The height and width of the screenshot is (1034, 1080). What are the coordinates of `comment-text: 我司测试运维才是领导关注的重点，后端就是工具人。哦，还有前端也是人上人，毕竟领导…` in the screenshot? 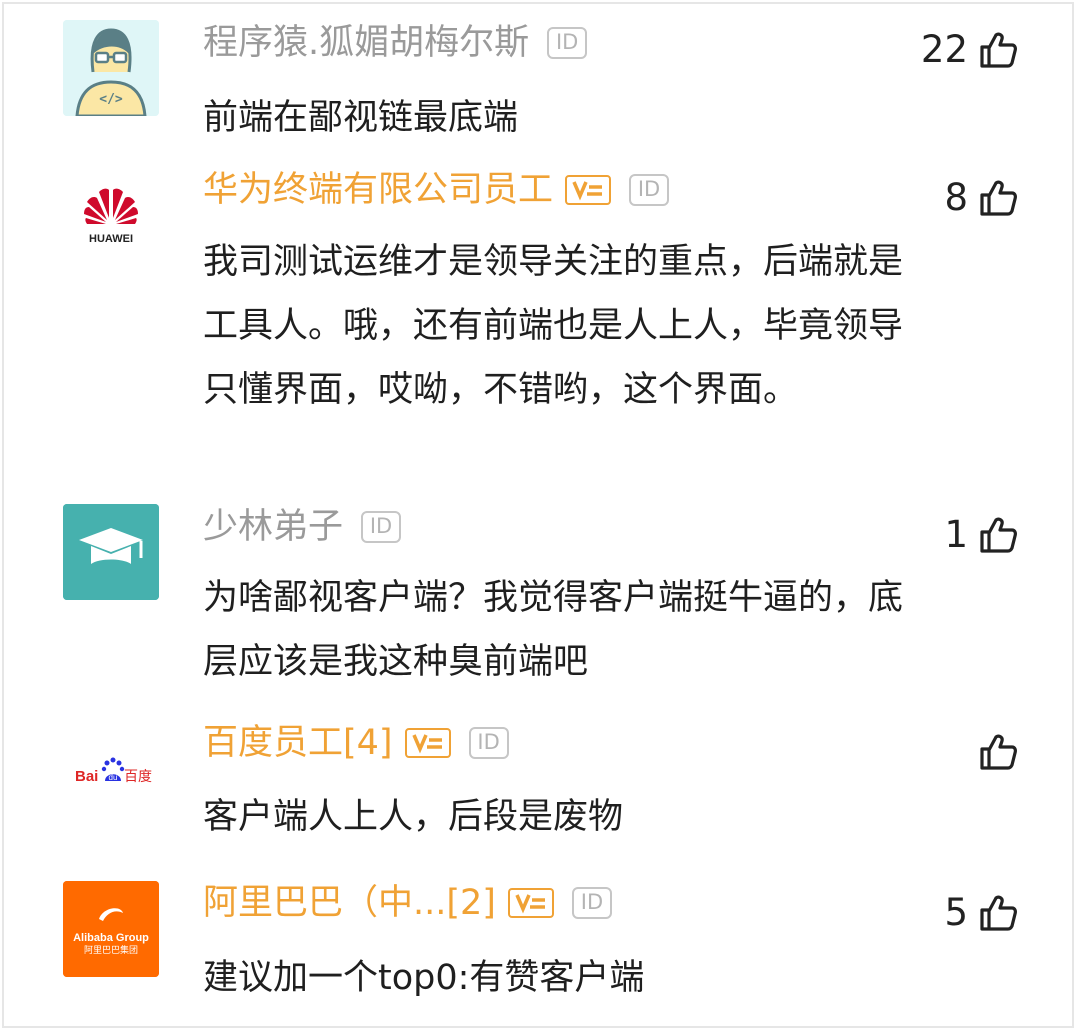 It's located at (553, 326).